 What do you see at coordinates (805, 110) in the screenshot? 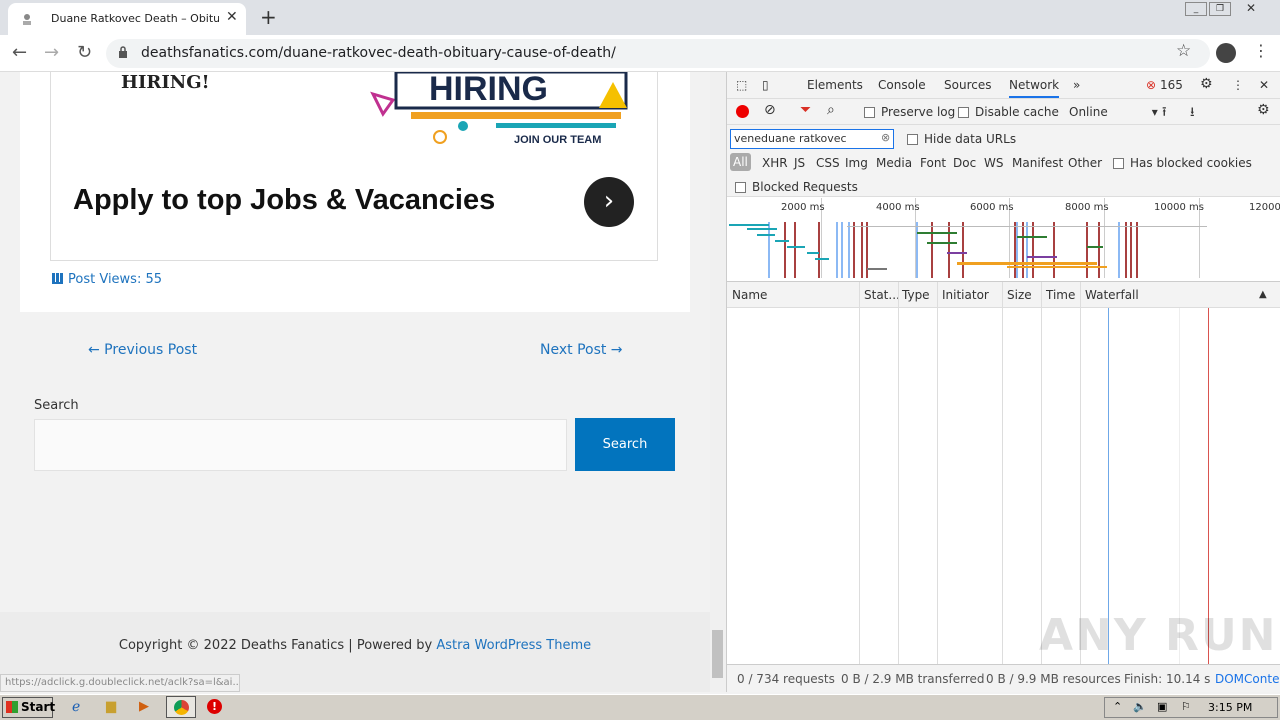
I see `filter-icon: ⏷` at bounding box center [805, 110].